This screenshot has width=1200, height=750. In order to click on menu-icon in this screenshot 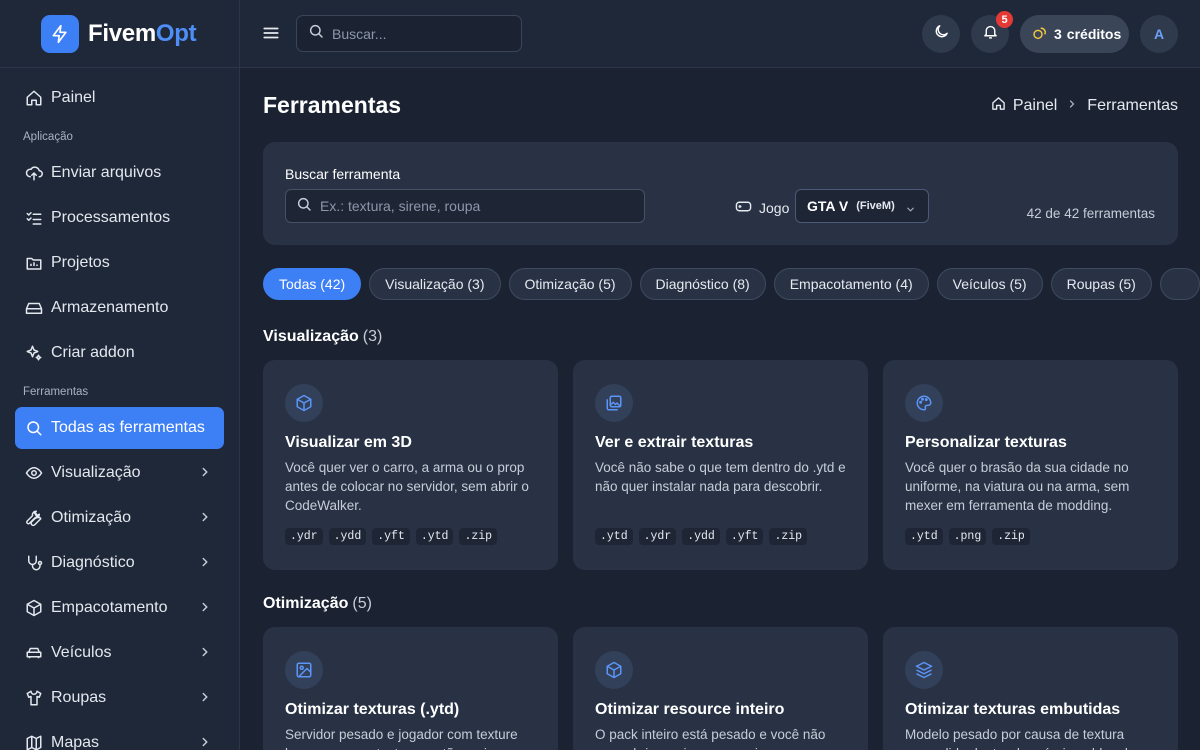, I will do `click(271, 35)`.